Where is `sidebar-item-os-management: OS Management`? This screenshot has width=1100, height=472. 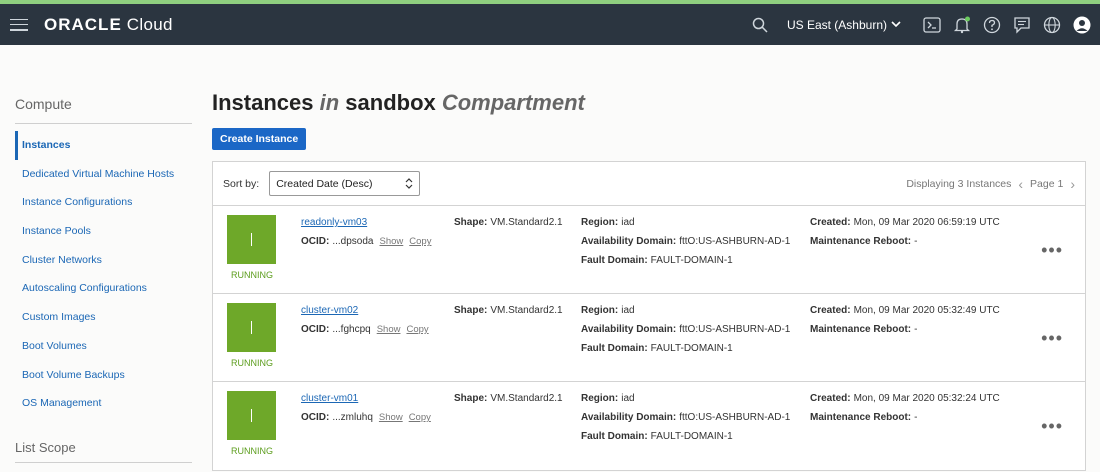 sidebar-item-os-management: OS Management is located at coordinates (103, 403).